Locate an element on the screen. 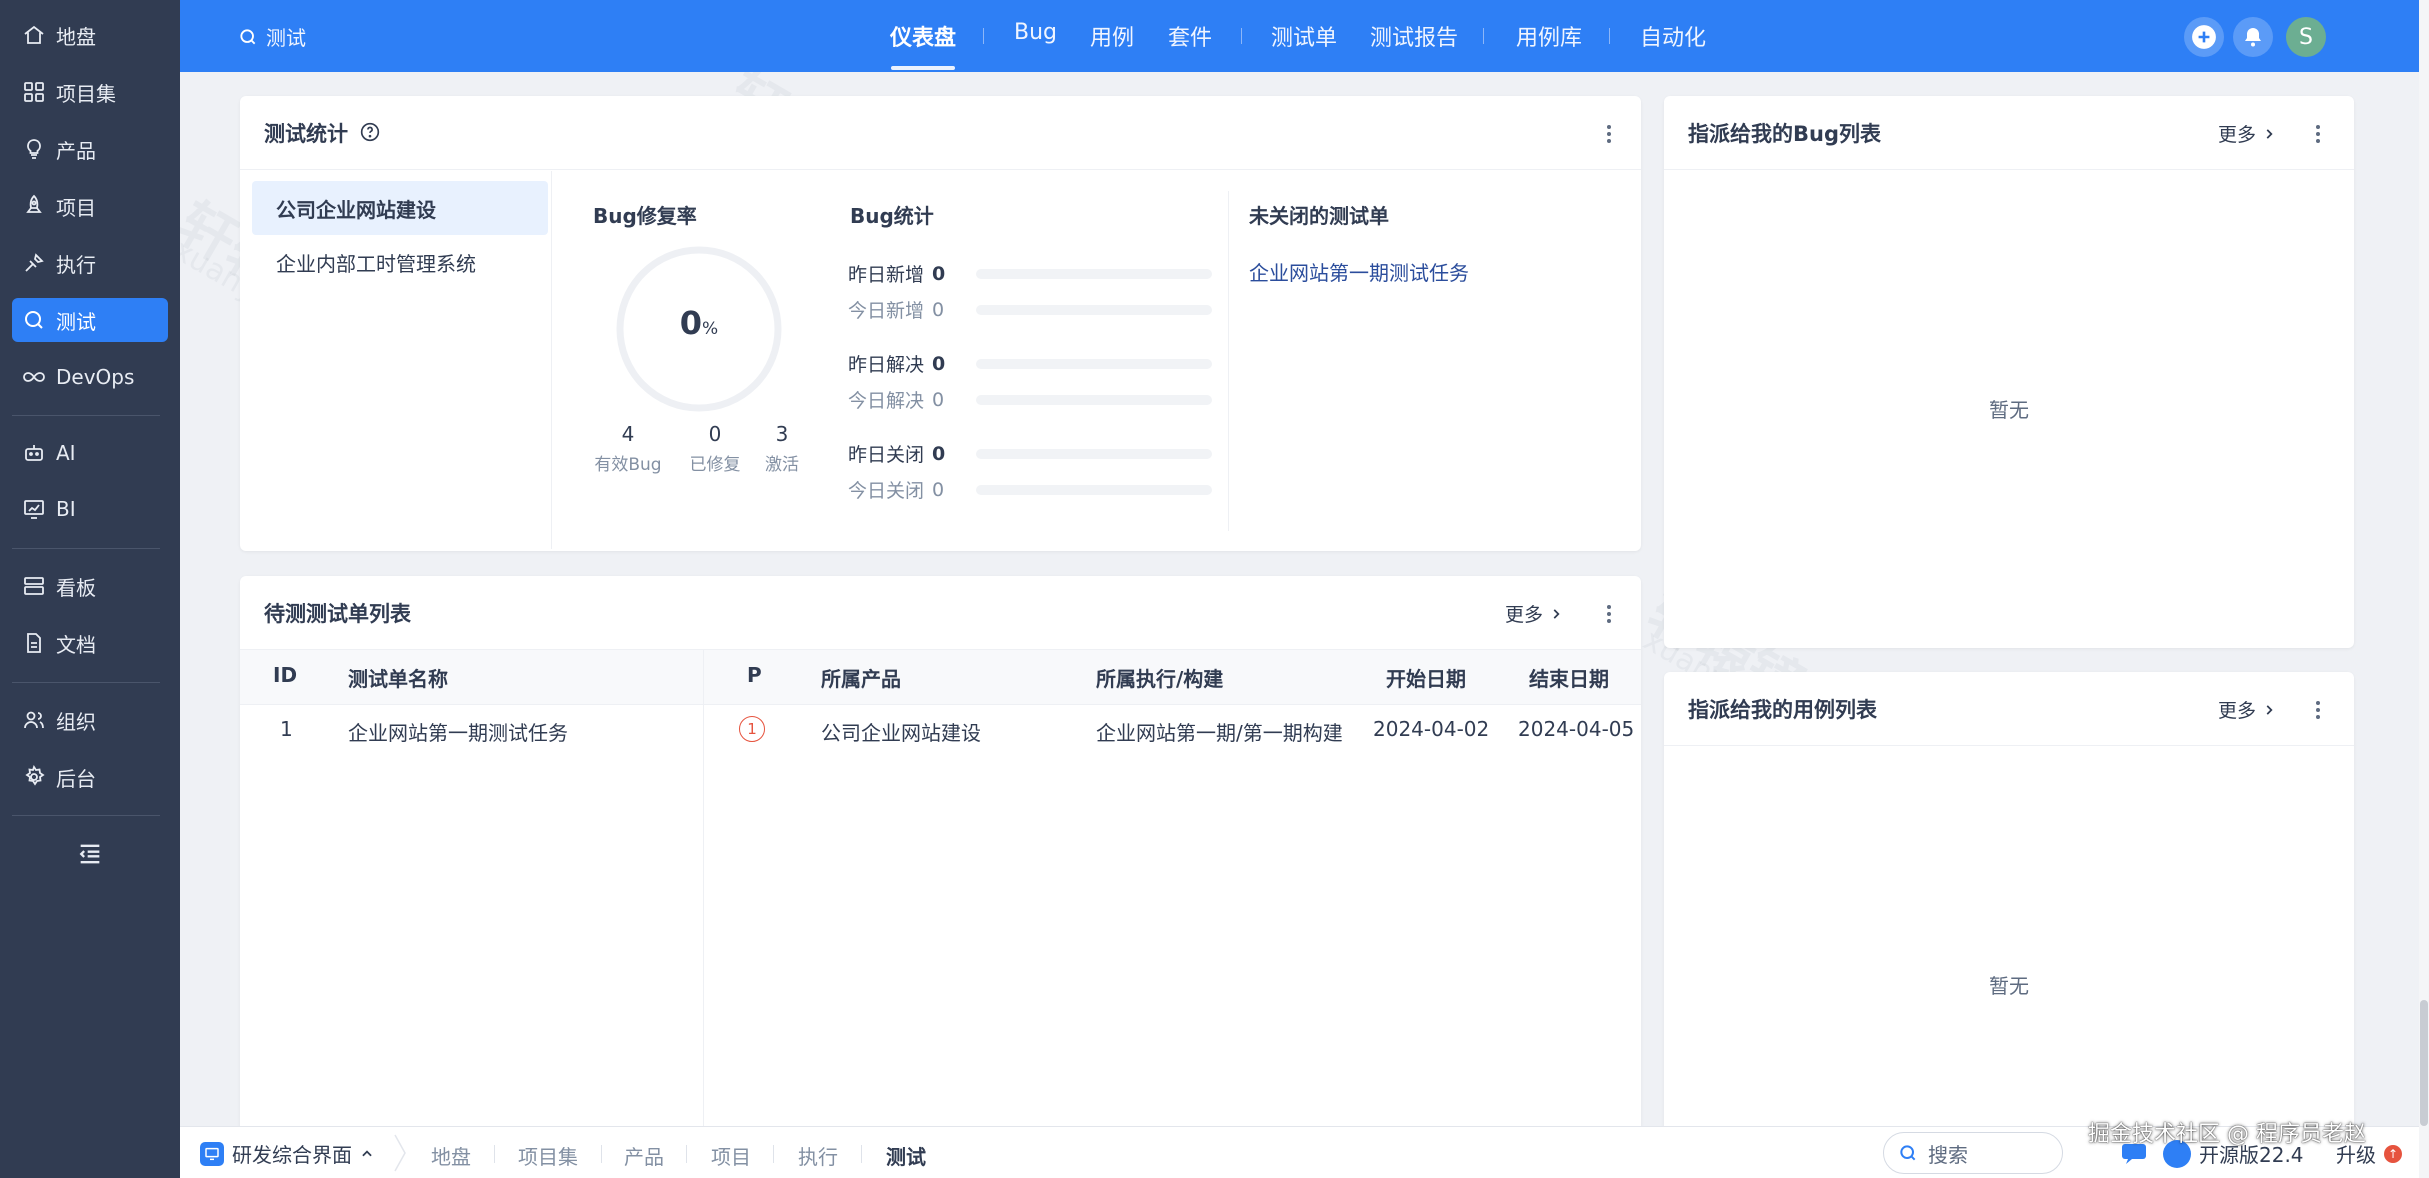  card-title: 测试统计 is located at coordinates (306, 134).